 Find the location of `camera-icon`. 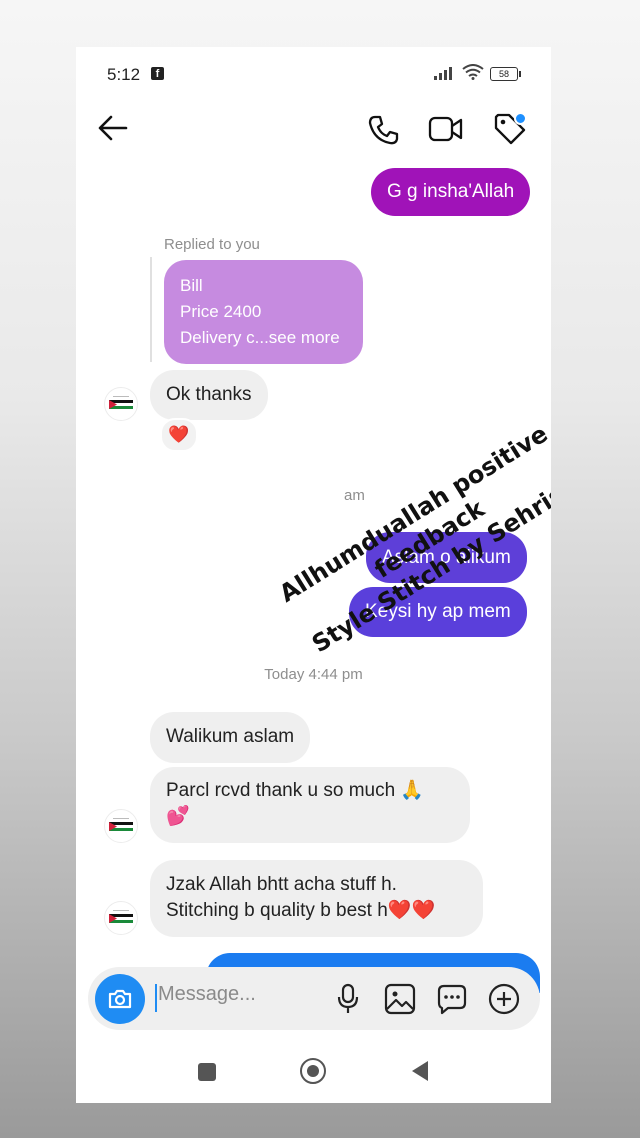

camera-icon is located at coordinates (120, 999).